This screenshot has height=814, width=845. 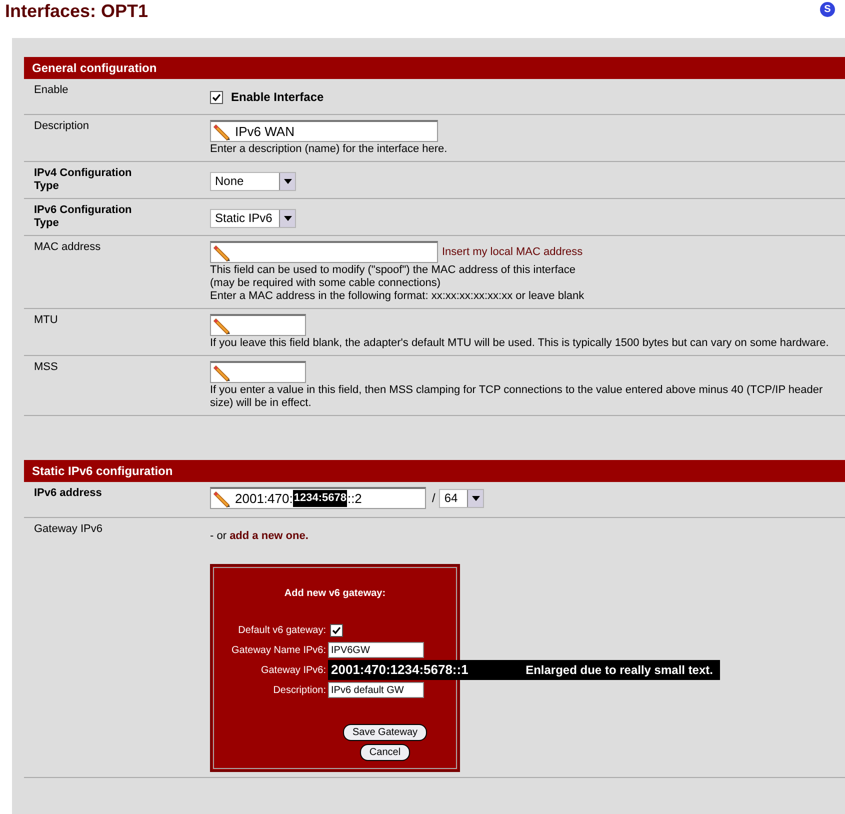 I want to click on field-label: MAC address, so click(x=68, y=247).